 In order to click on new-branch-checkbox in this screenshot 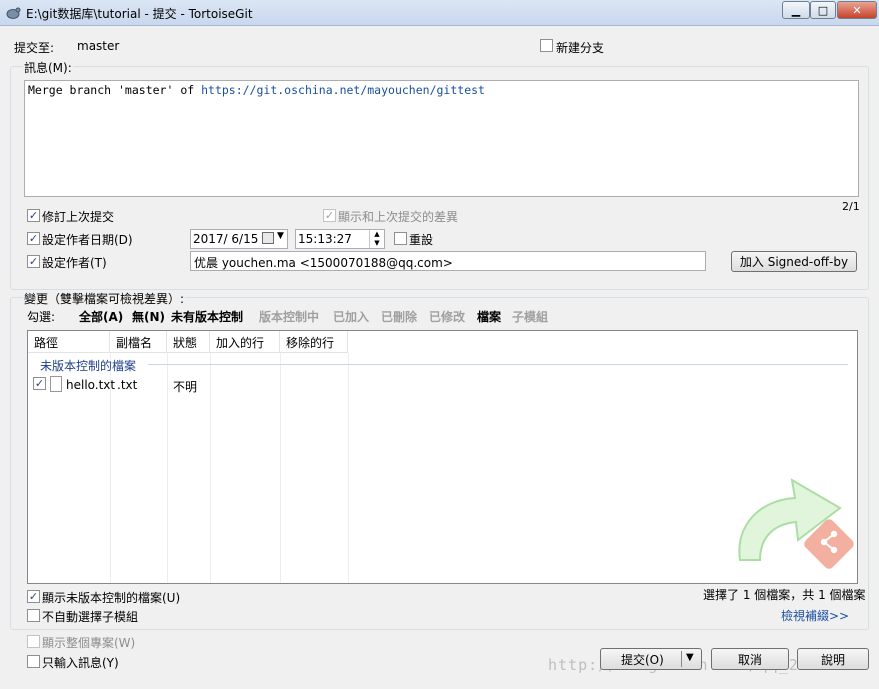, I will do `click(546, 45)`.